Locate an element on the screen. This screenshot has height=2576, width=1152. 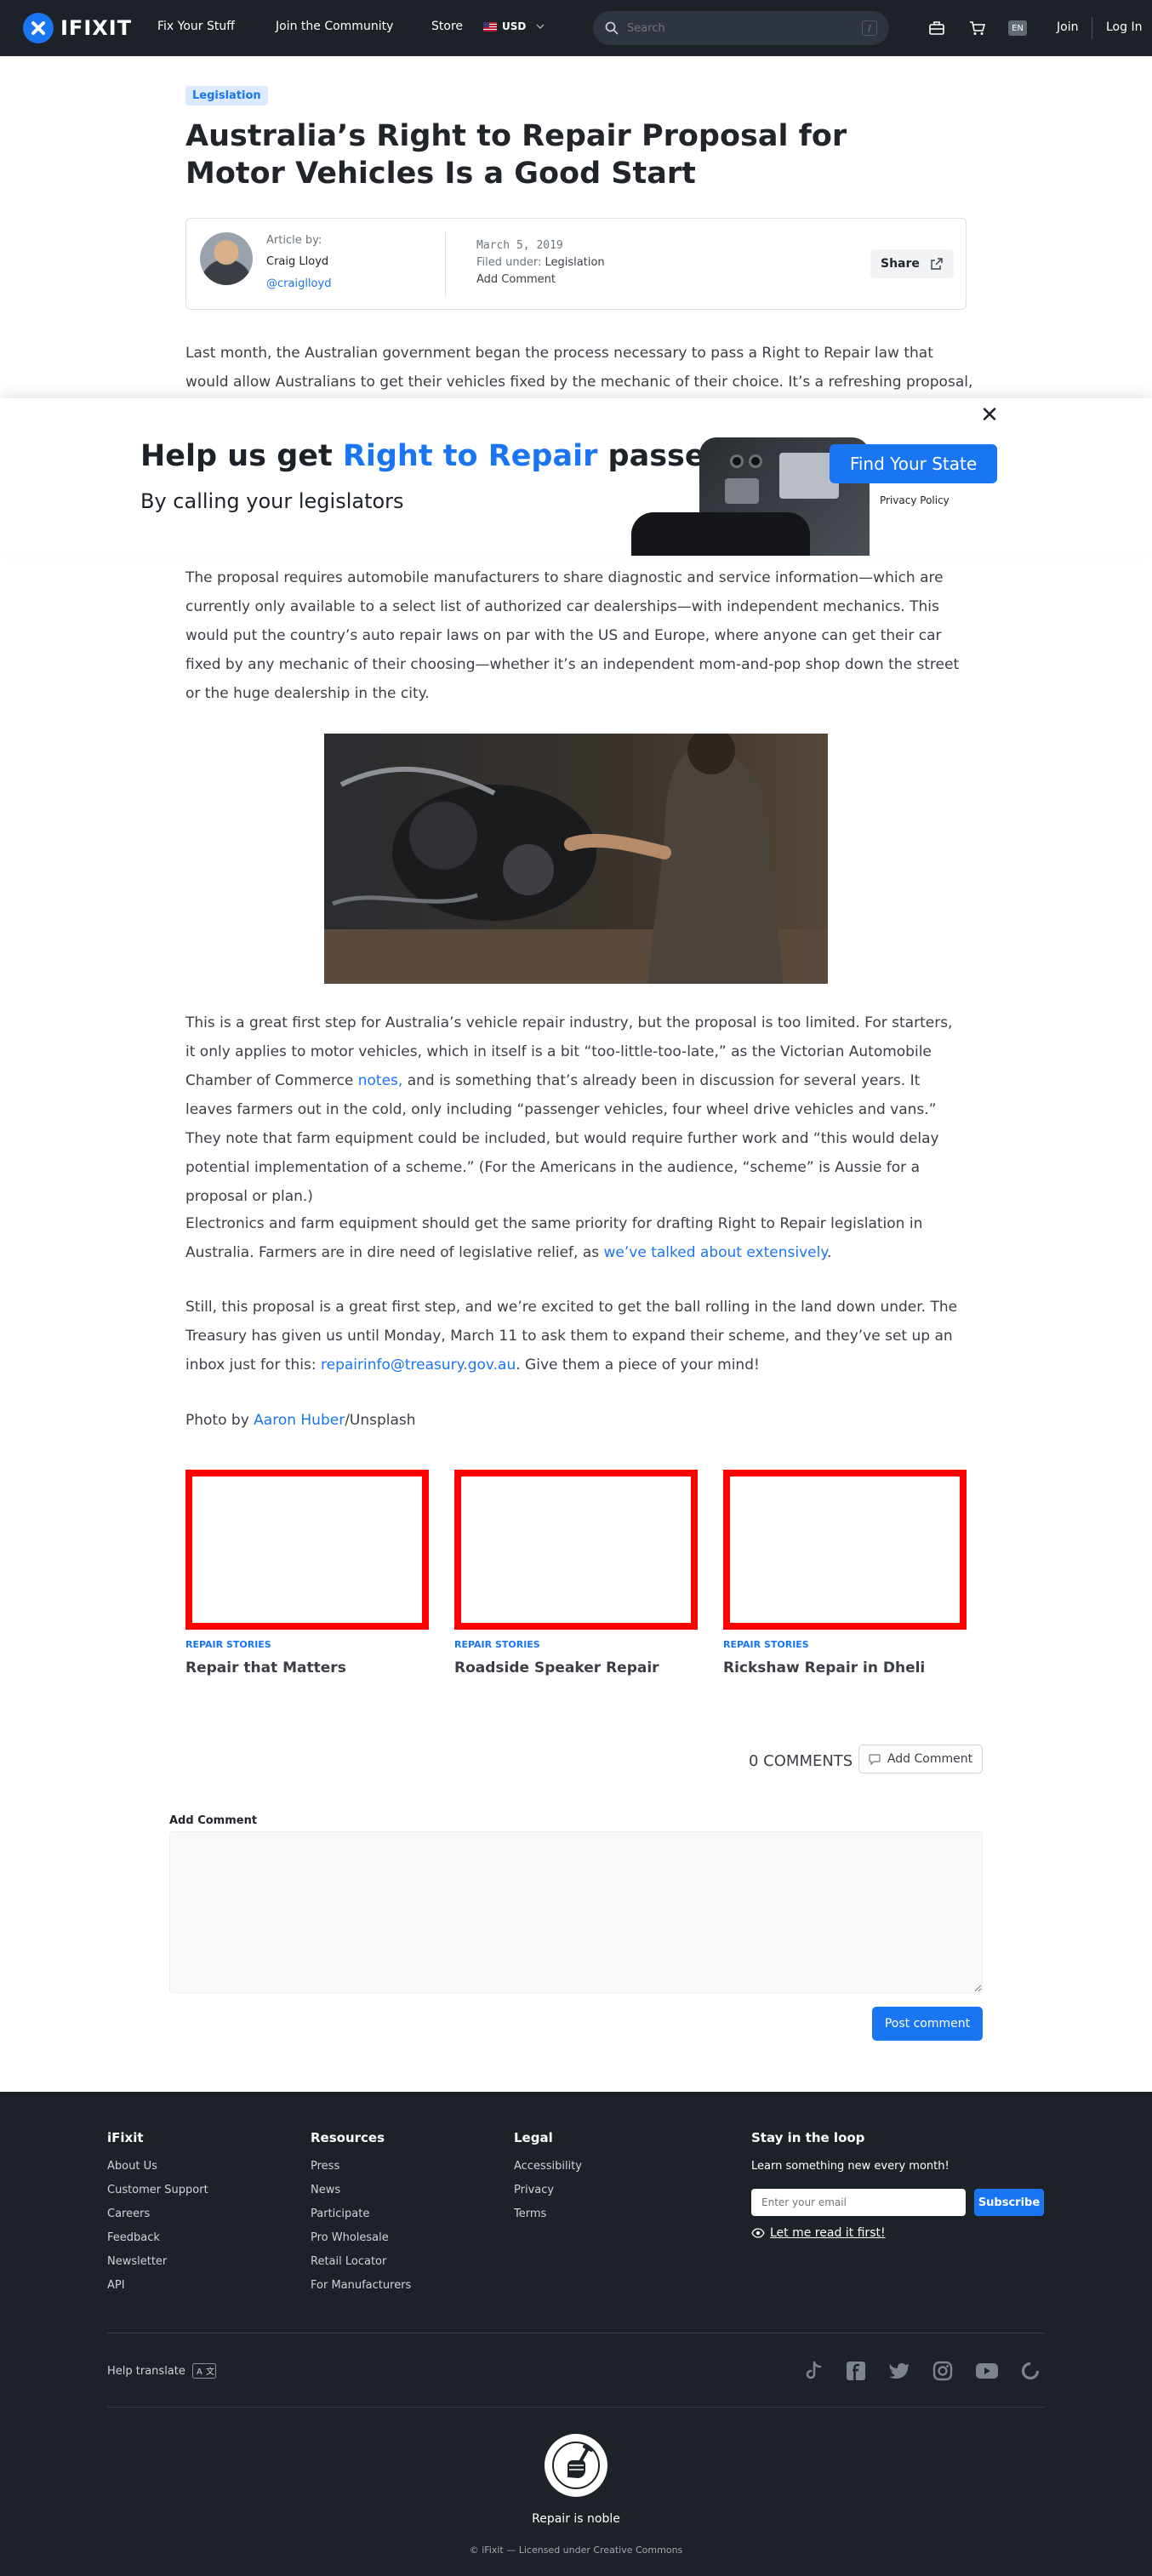
footer-heading-legal: Legal is located at coordinates (534, 2137).